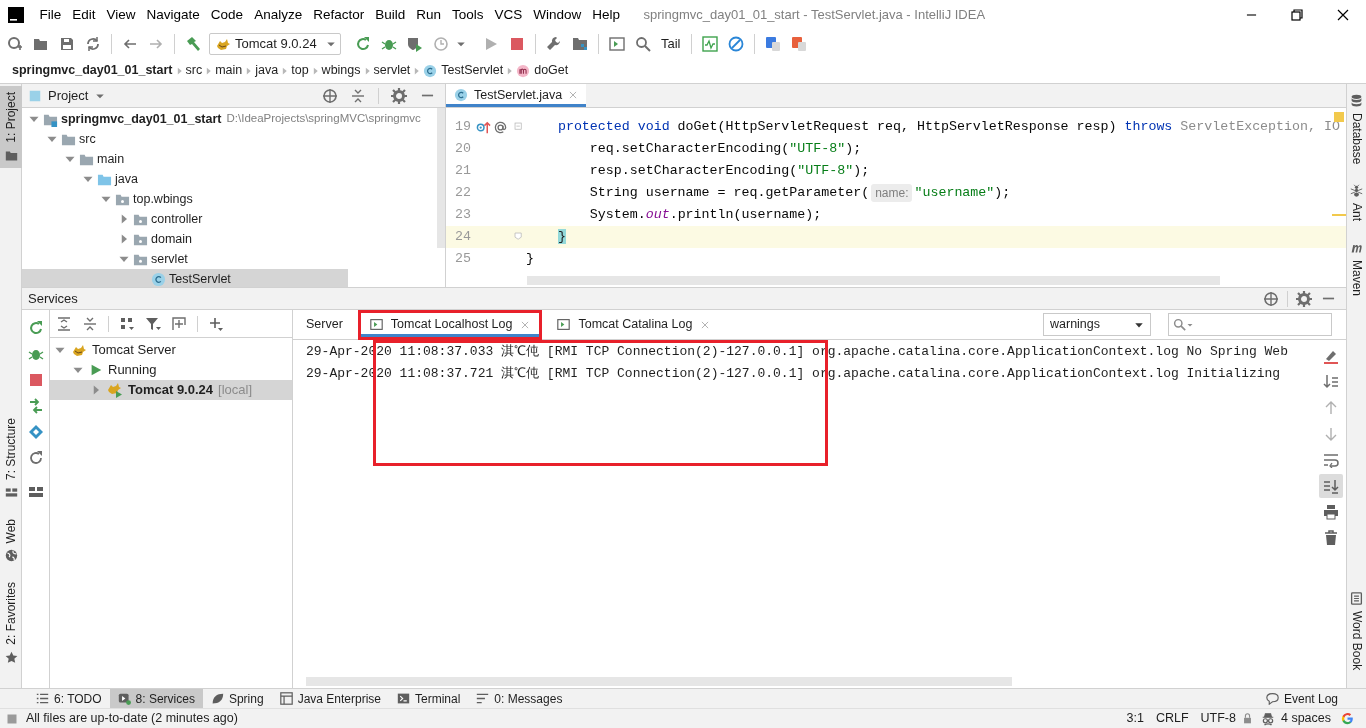 This screenshot has height=728, width=1366. What do you see at coordinates (93, 44) in the screenshot?
I see `sync-icon` at bounding box center [93, 44].